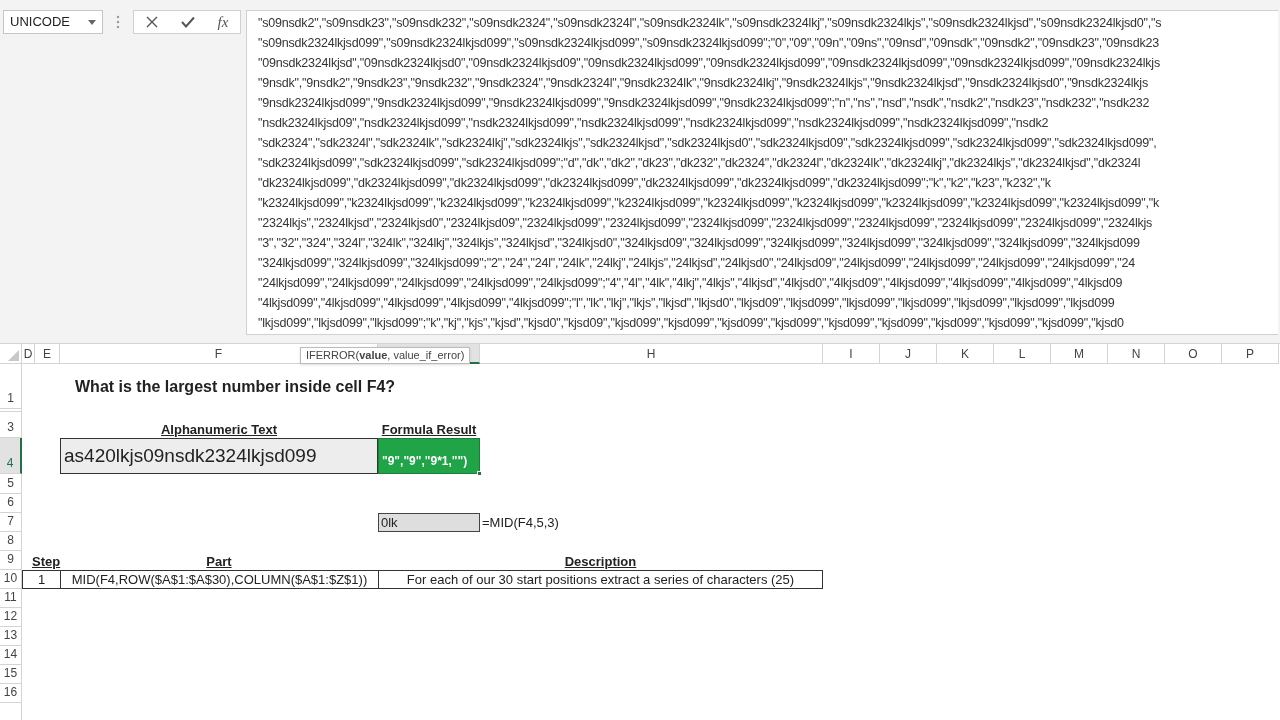  What do you see at coordinates (691, 283) in the screenshot?
I see `formula-line: "24lkjsd099","24lkjsd099","24lkjsd099","24lkjsd099","24lkjsd099";"4","4l","4lk","4lkj","4lkjs","4lkjsd","4lkjsd0","4lkjsd09","4lkjsd099","4lkjsd099","4lkjsd099","4lkjsd09` at bounding box center [691, 283].